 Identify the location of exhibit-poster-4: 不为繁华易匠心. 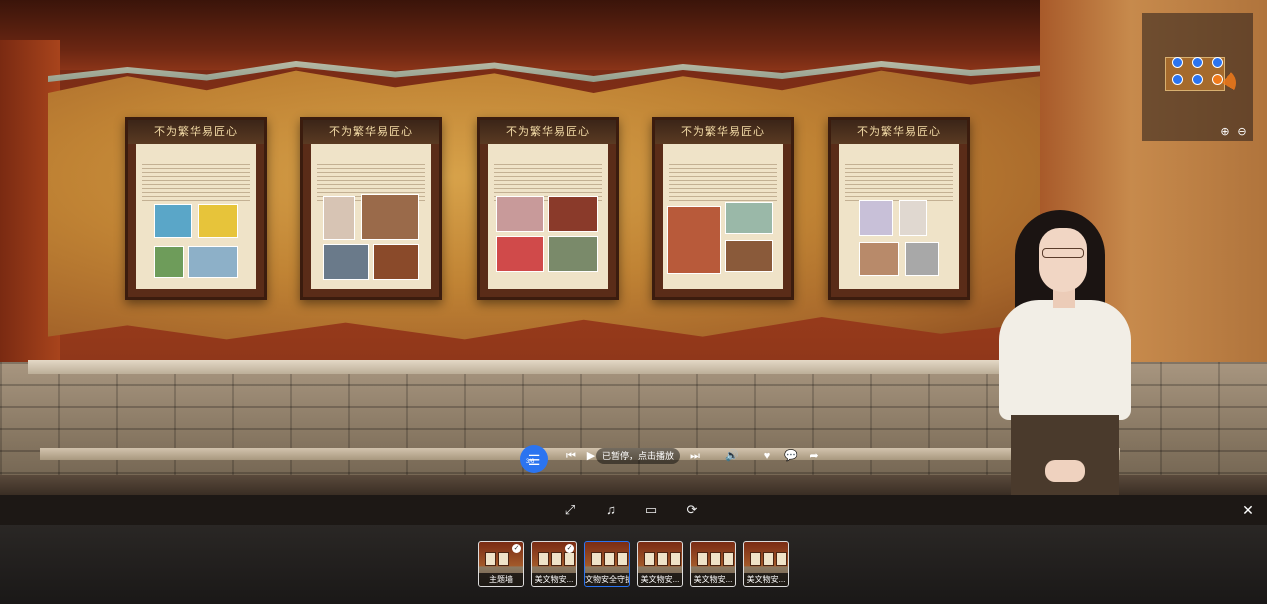
(723, 208).